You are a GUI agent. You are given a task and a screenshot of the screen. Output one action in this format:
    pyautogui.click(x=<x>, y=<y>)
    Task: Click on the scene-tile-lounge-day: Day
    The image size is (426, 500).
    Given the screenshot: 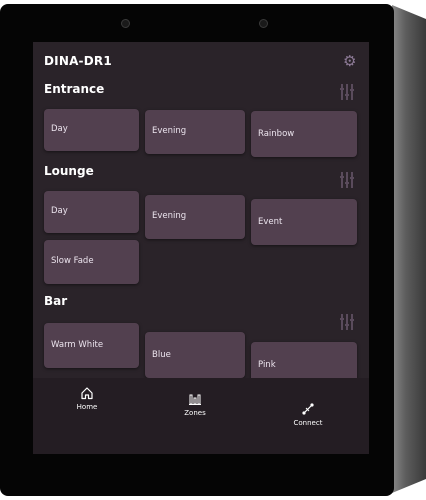 What is the action you would take?
    pyautogui.click(x=91, y=212)
    